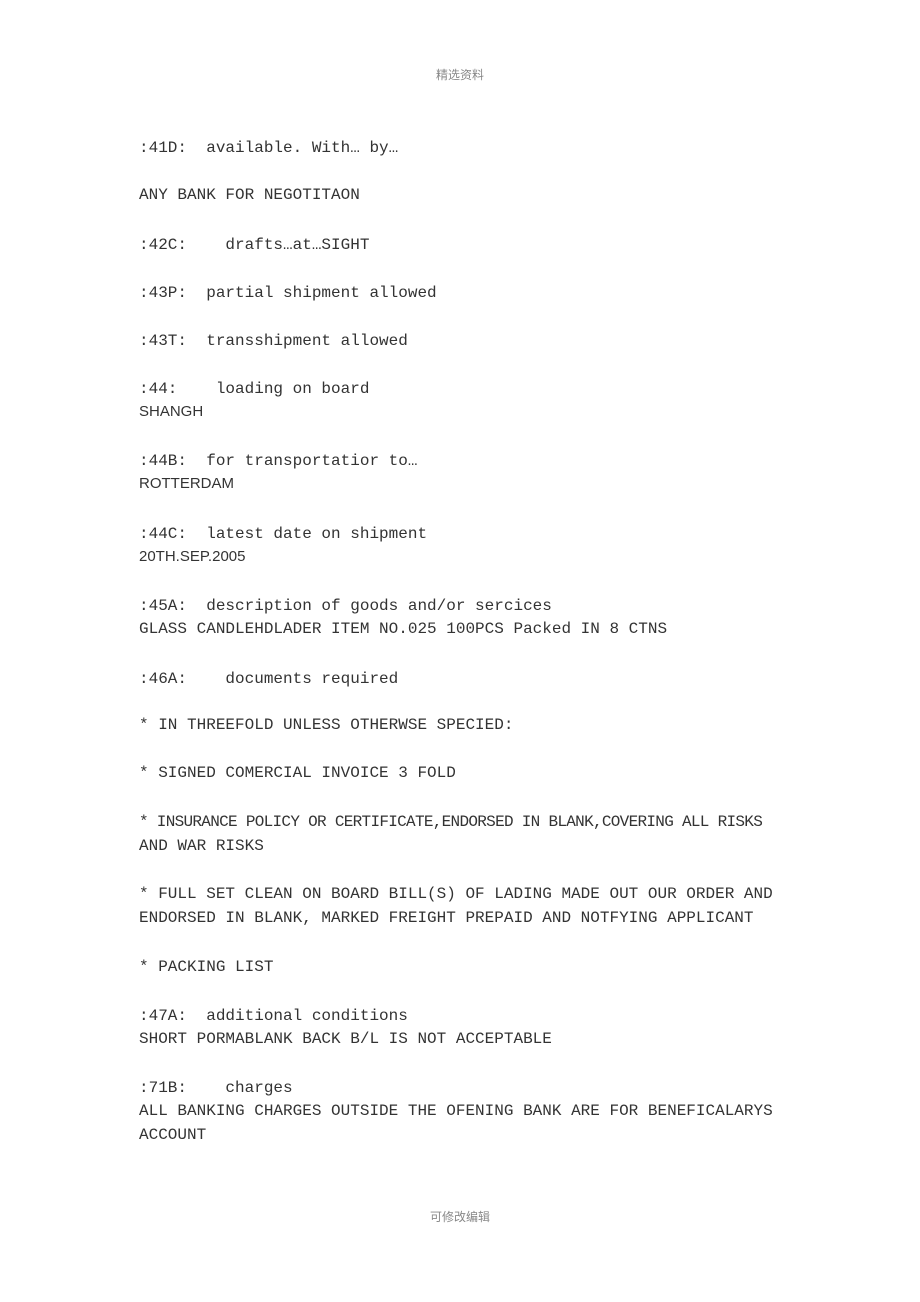  What do you see at coordinates (186, 483) in the screenshot?
I see `field-44b-value: ROTTERDAM` at bounding box center [186, 483].